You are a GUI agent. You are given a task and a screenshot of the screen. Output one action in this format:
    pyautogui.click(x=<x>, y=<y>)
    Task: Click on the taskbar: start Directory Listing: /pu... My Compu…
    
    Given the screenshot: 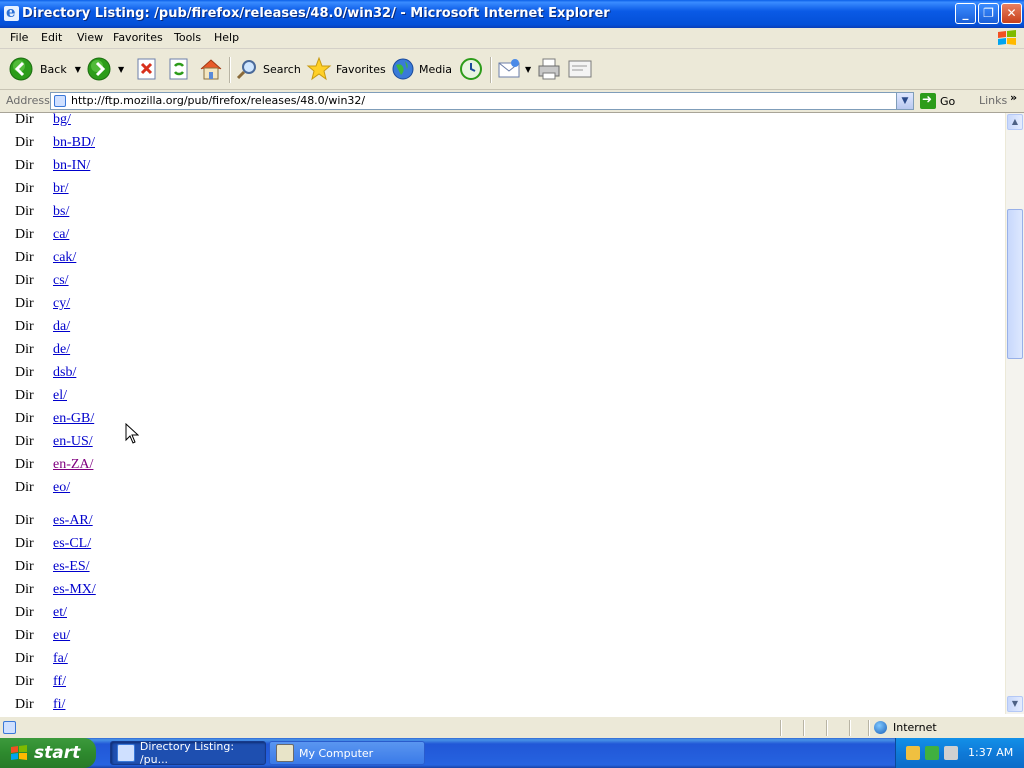 What is the action you would take?
    pyautogui.click(x=512, y=753)
    